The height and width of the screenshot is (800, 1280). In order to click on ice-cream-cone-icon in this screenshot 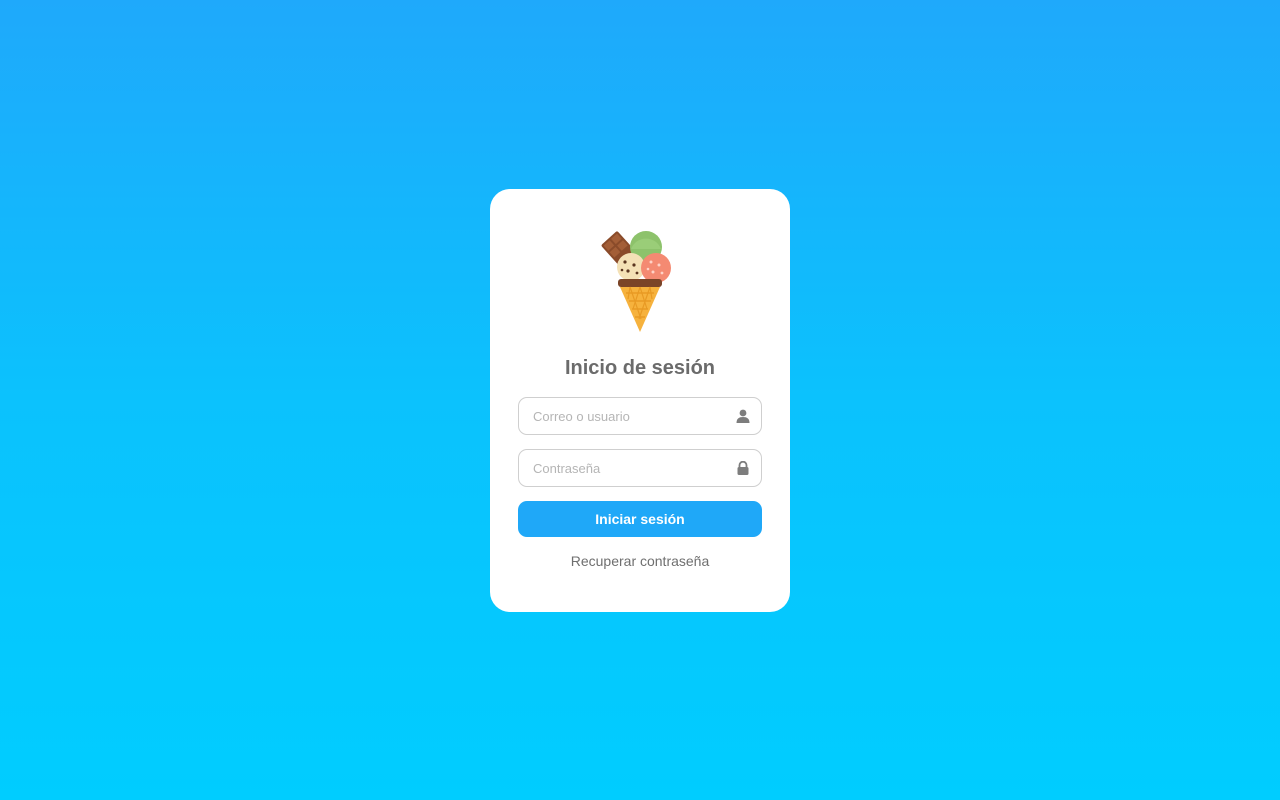, I will do `click(636, 281)`.